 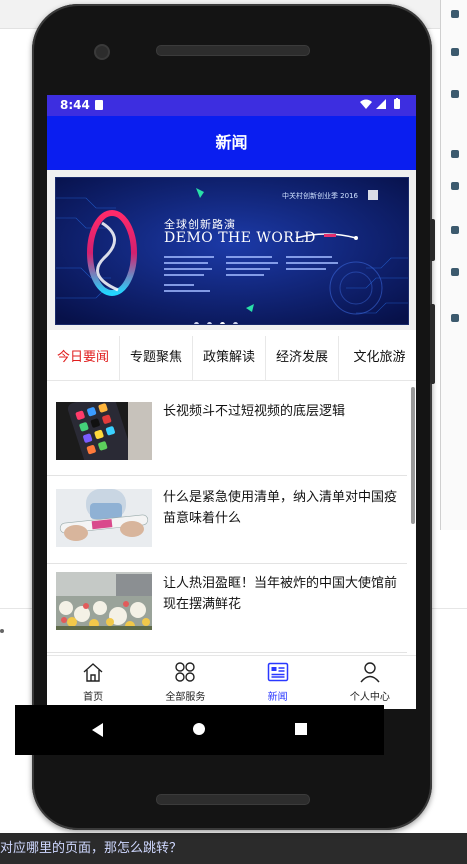 I want to click on news-title: 长视频斗不过短视频的底层逻辑, so click(x=281, y=411).